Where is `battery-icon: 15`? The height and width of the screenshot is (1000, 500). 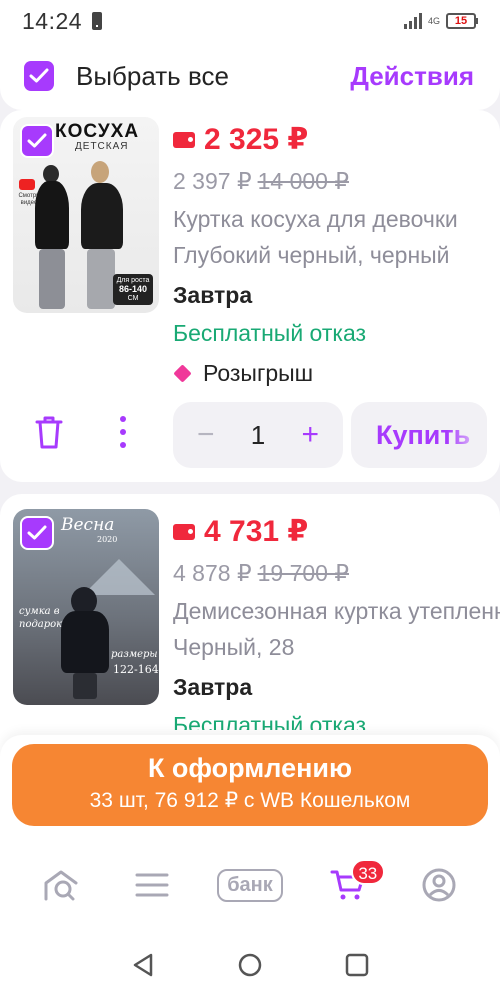 battery-icon: 15 is located at coordinates (462, 21).